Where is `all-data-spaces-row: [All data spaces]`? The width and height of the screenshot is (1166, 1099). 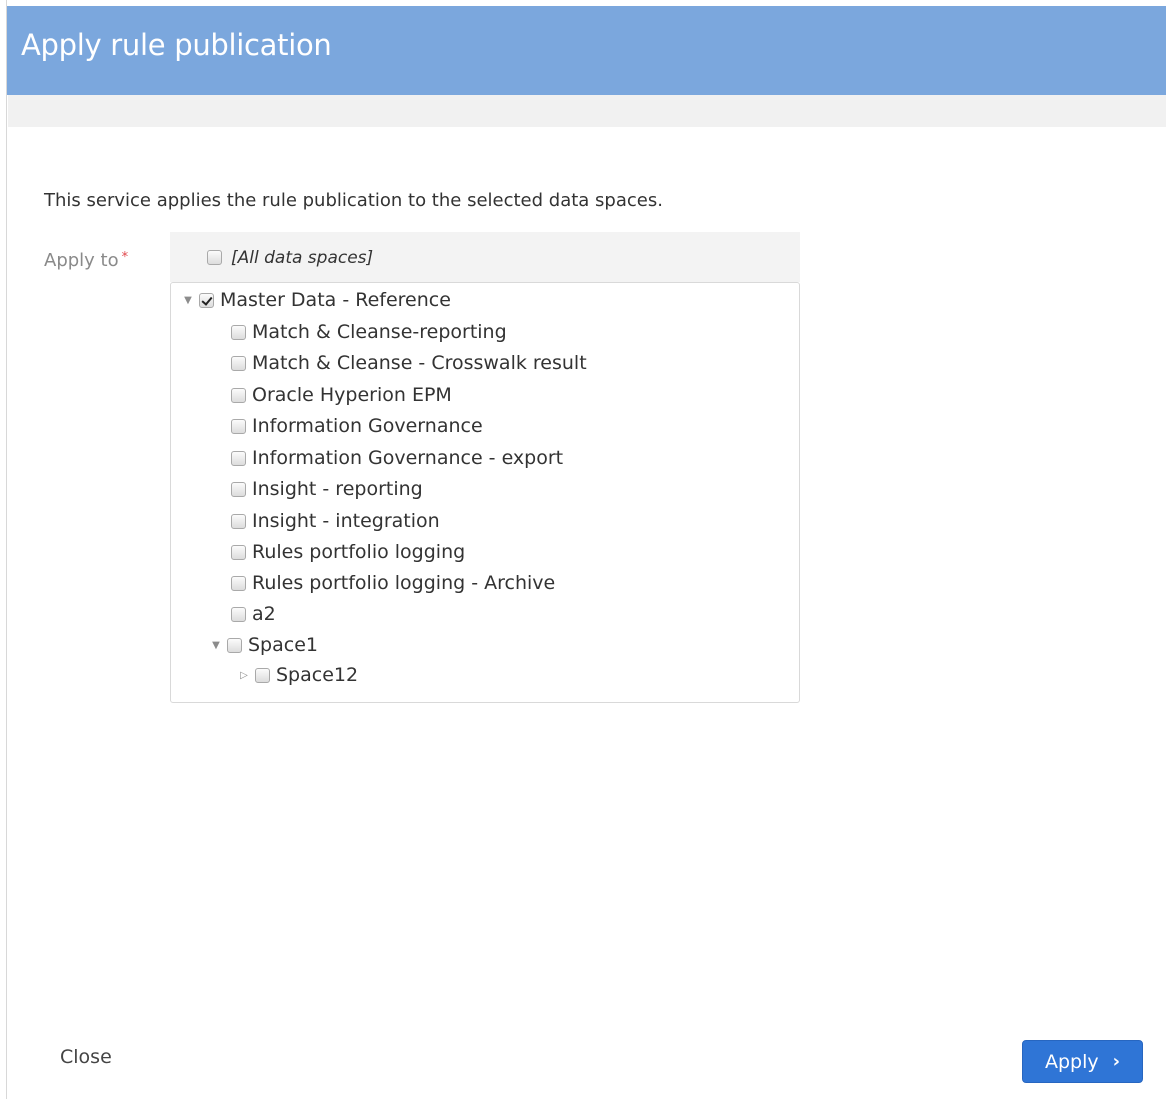
all-data-spaces-row: [All data spaces] is located at coordinates (485, 257).